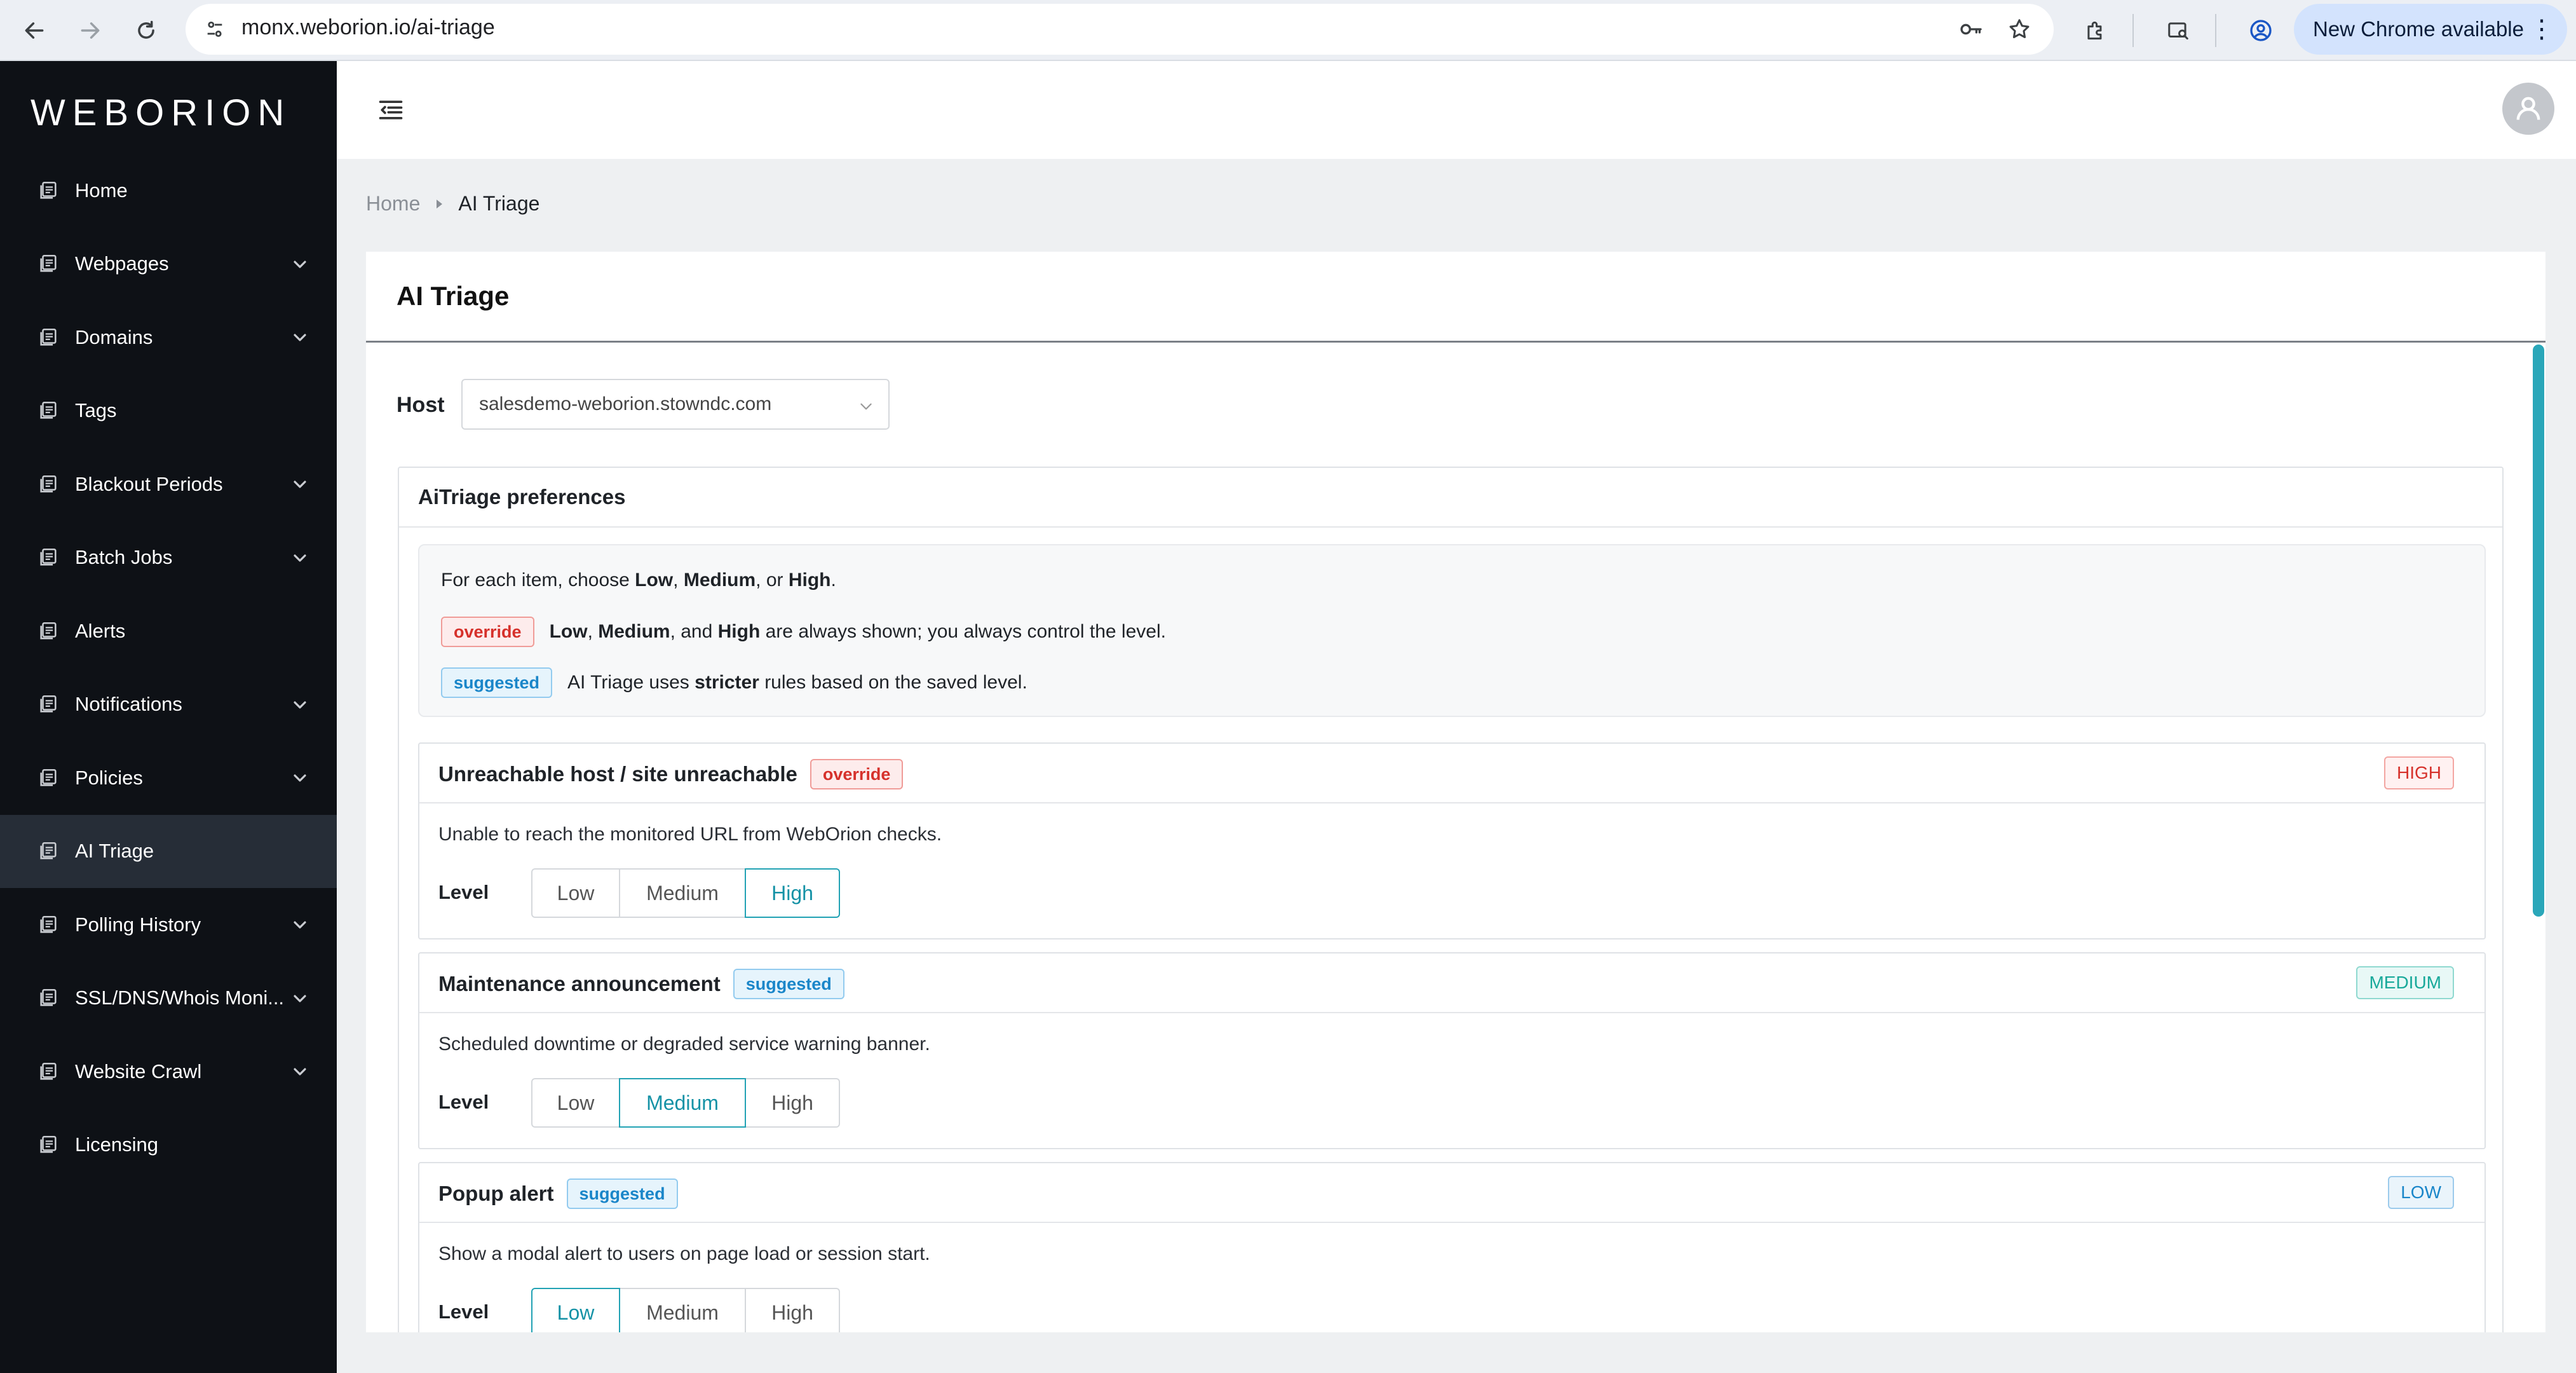 The width and height of the screenshot is (2576, 1373). What do you see at coordinates (2541, 29) in the screenshot?
I see `more-vert-icon: ⋮` at bounding box center [2541, 29].